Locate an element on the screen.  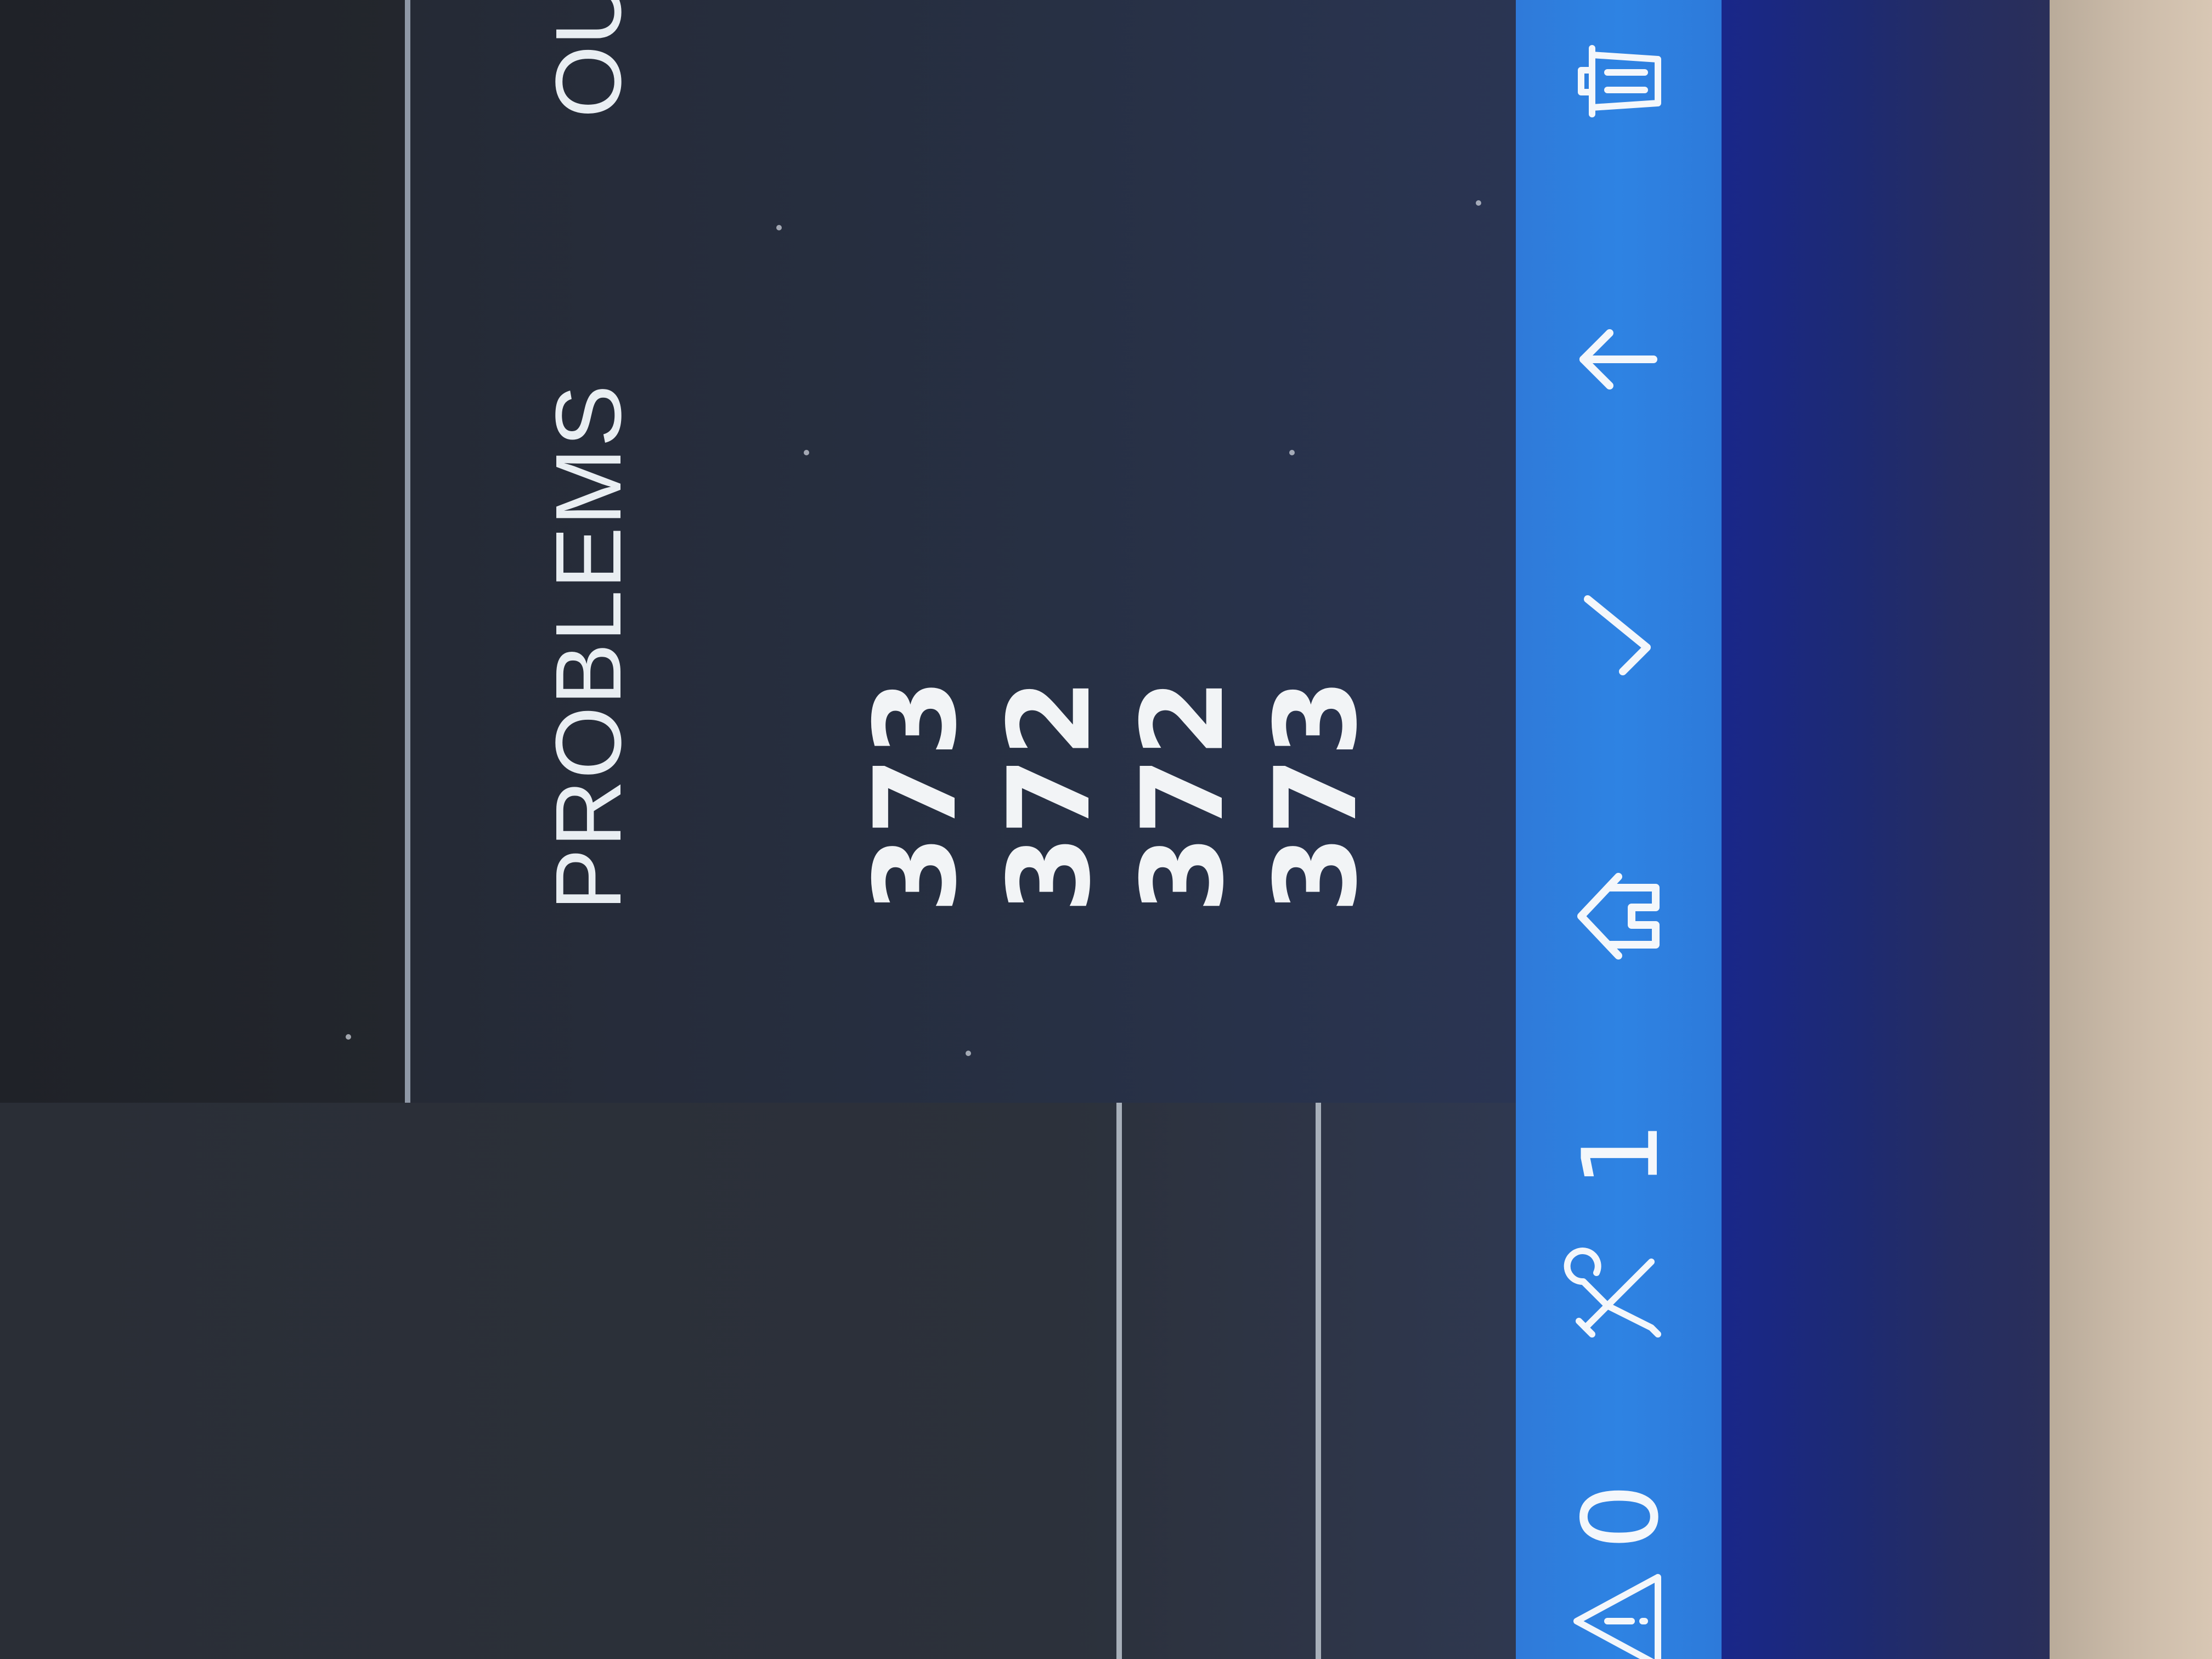
home-icon is located at coordinates (1619, 916).